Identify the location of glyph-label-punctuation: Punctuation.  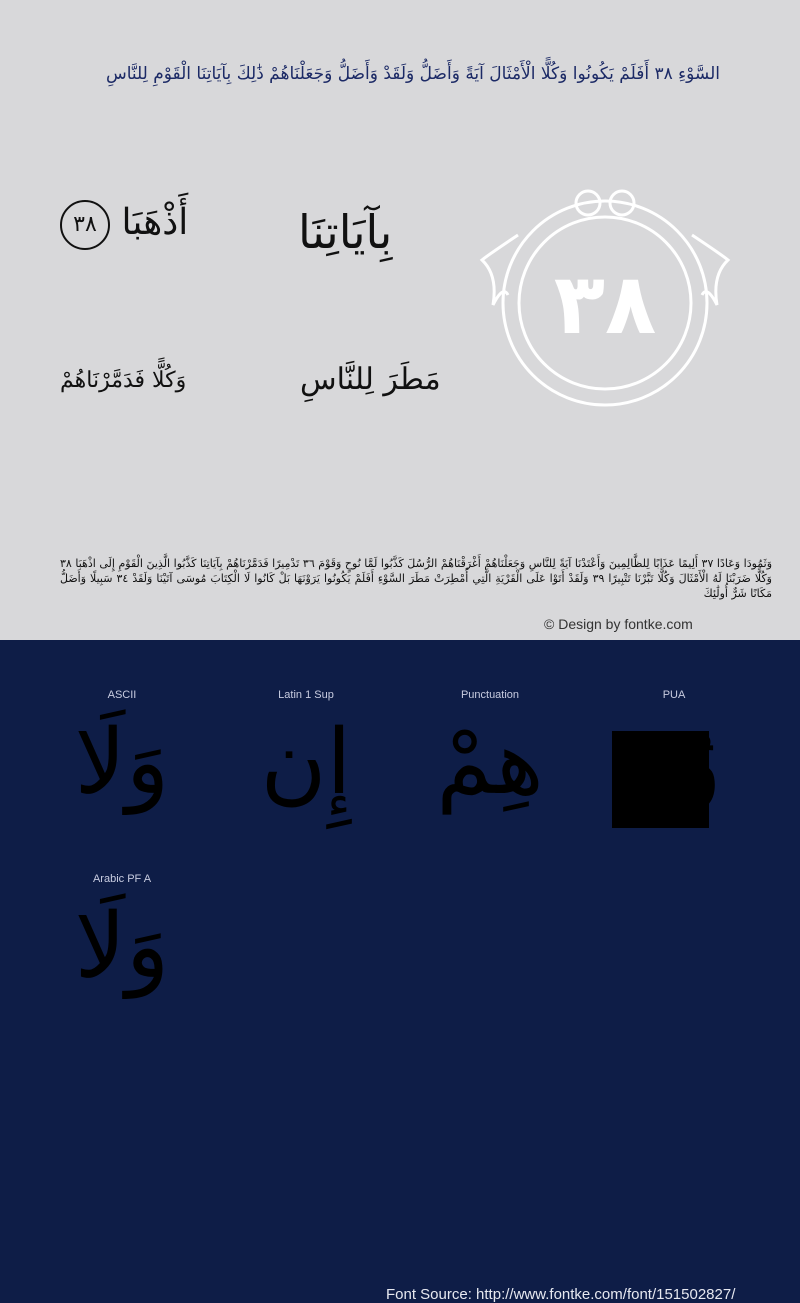
(490, 695).